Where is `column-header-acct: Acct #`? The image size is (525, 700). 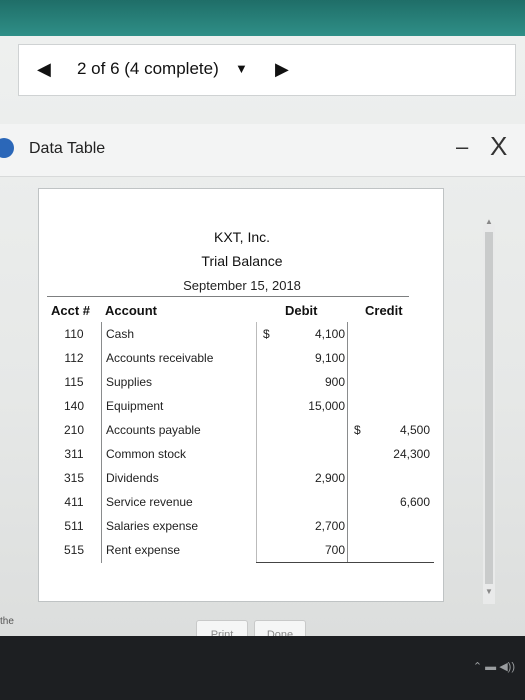
column-header-acct: Acct # is located at coordinates (71, 310).